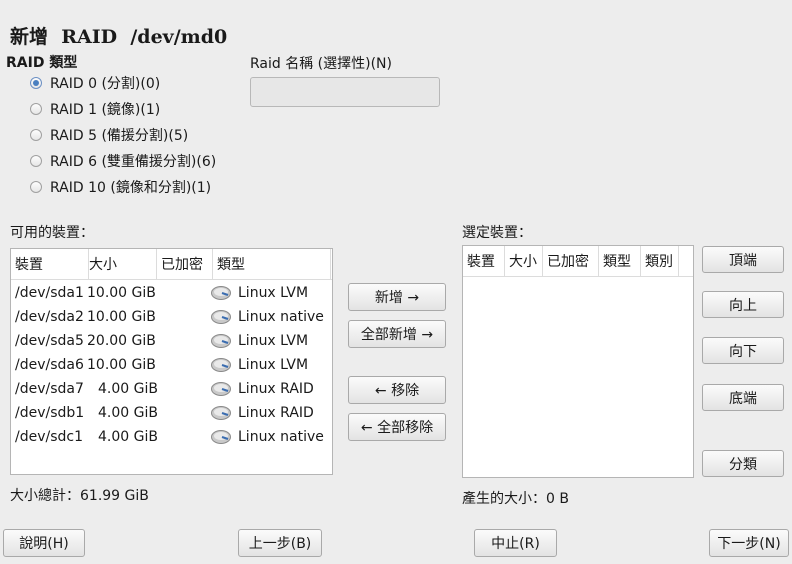 The width and height of the screenshot is (792, 564). I want to click on resulting-size-label: 產生的大小：0 B, so click(515, 499).